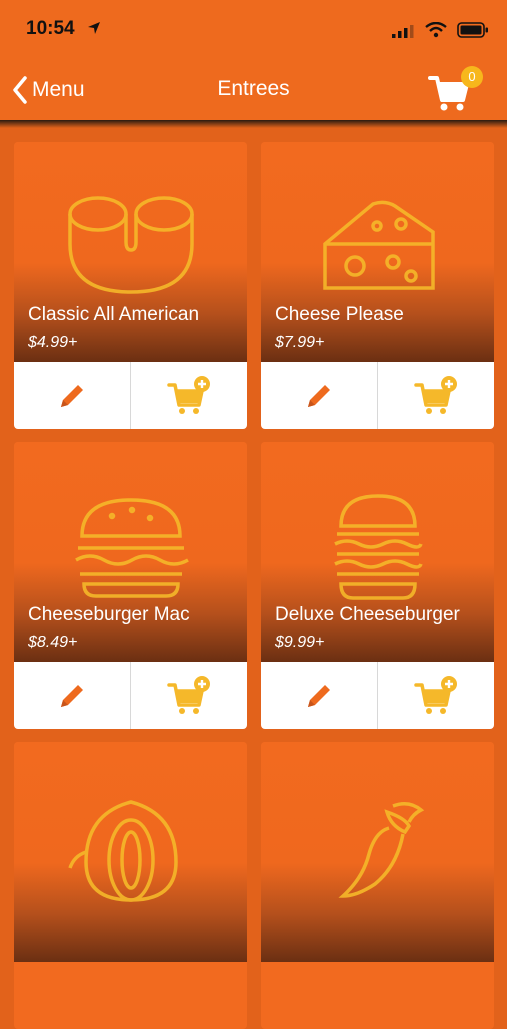  I want to click on product-card: Cheeseburger Mac $8.49+, so click(130, 585).